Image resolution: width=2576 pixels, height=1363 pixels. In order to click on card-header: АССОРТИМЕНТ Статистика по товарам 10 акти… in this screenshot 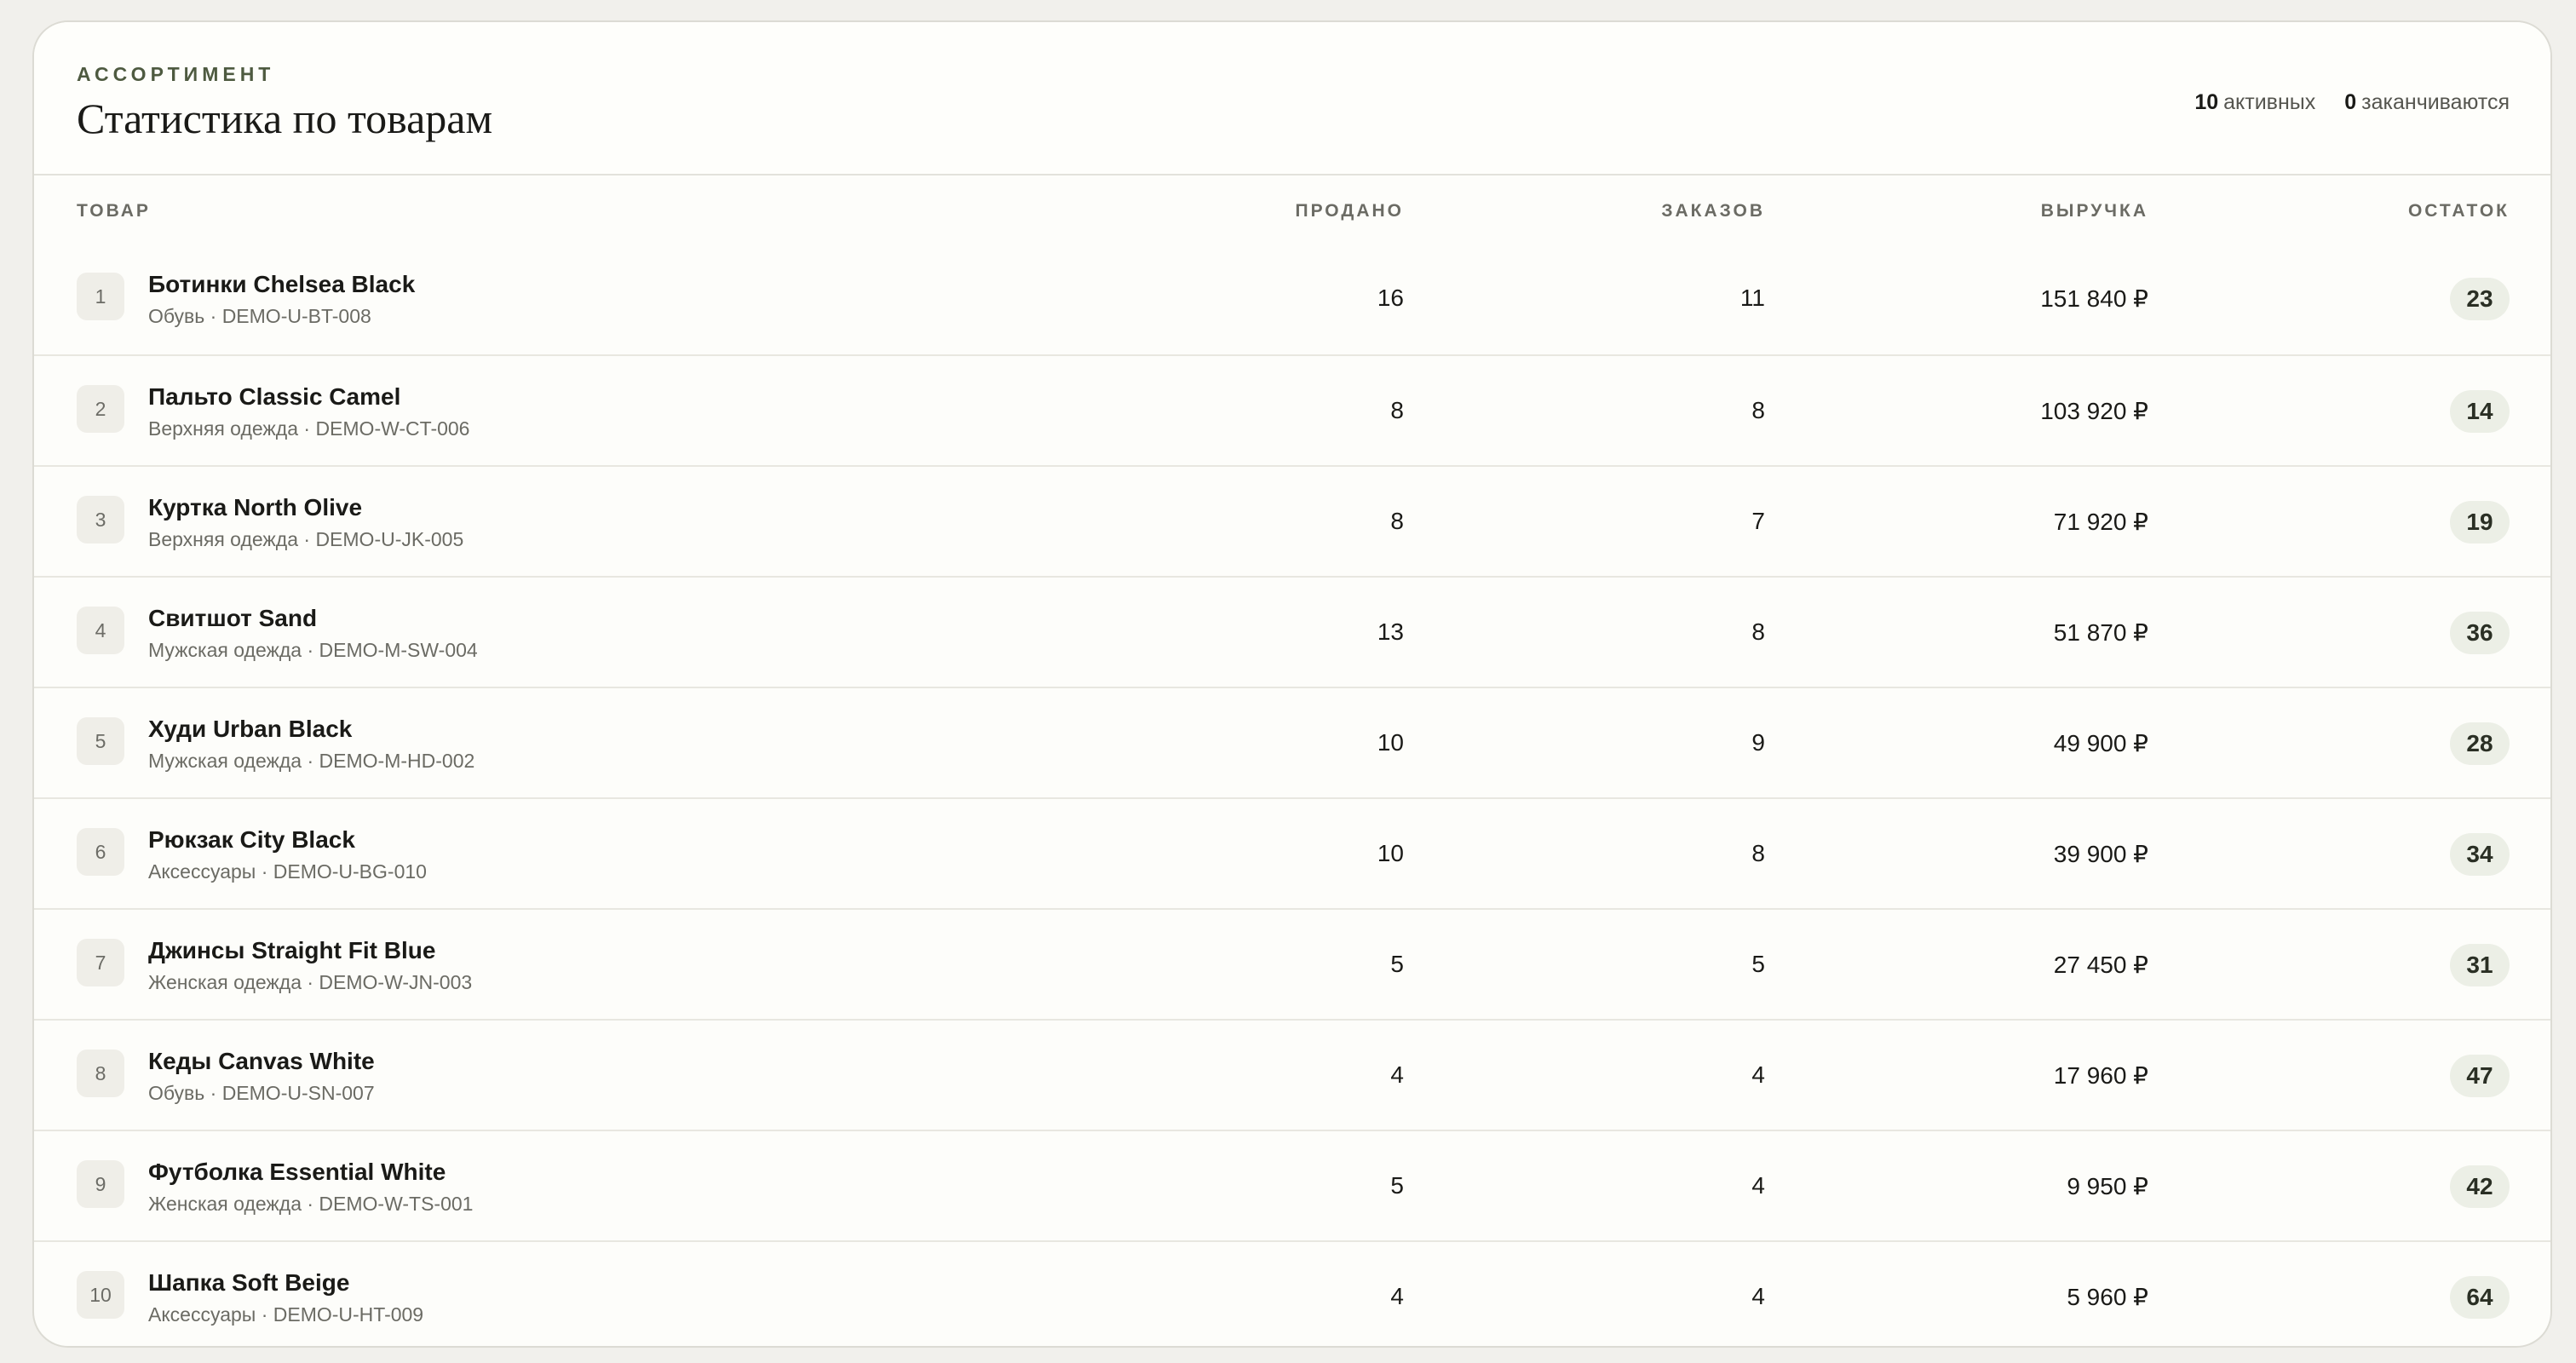, I will do `click(1292, 99)`.